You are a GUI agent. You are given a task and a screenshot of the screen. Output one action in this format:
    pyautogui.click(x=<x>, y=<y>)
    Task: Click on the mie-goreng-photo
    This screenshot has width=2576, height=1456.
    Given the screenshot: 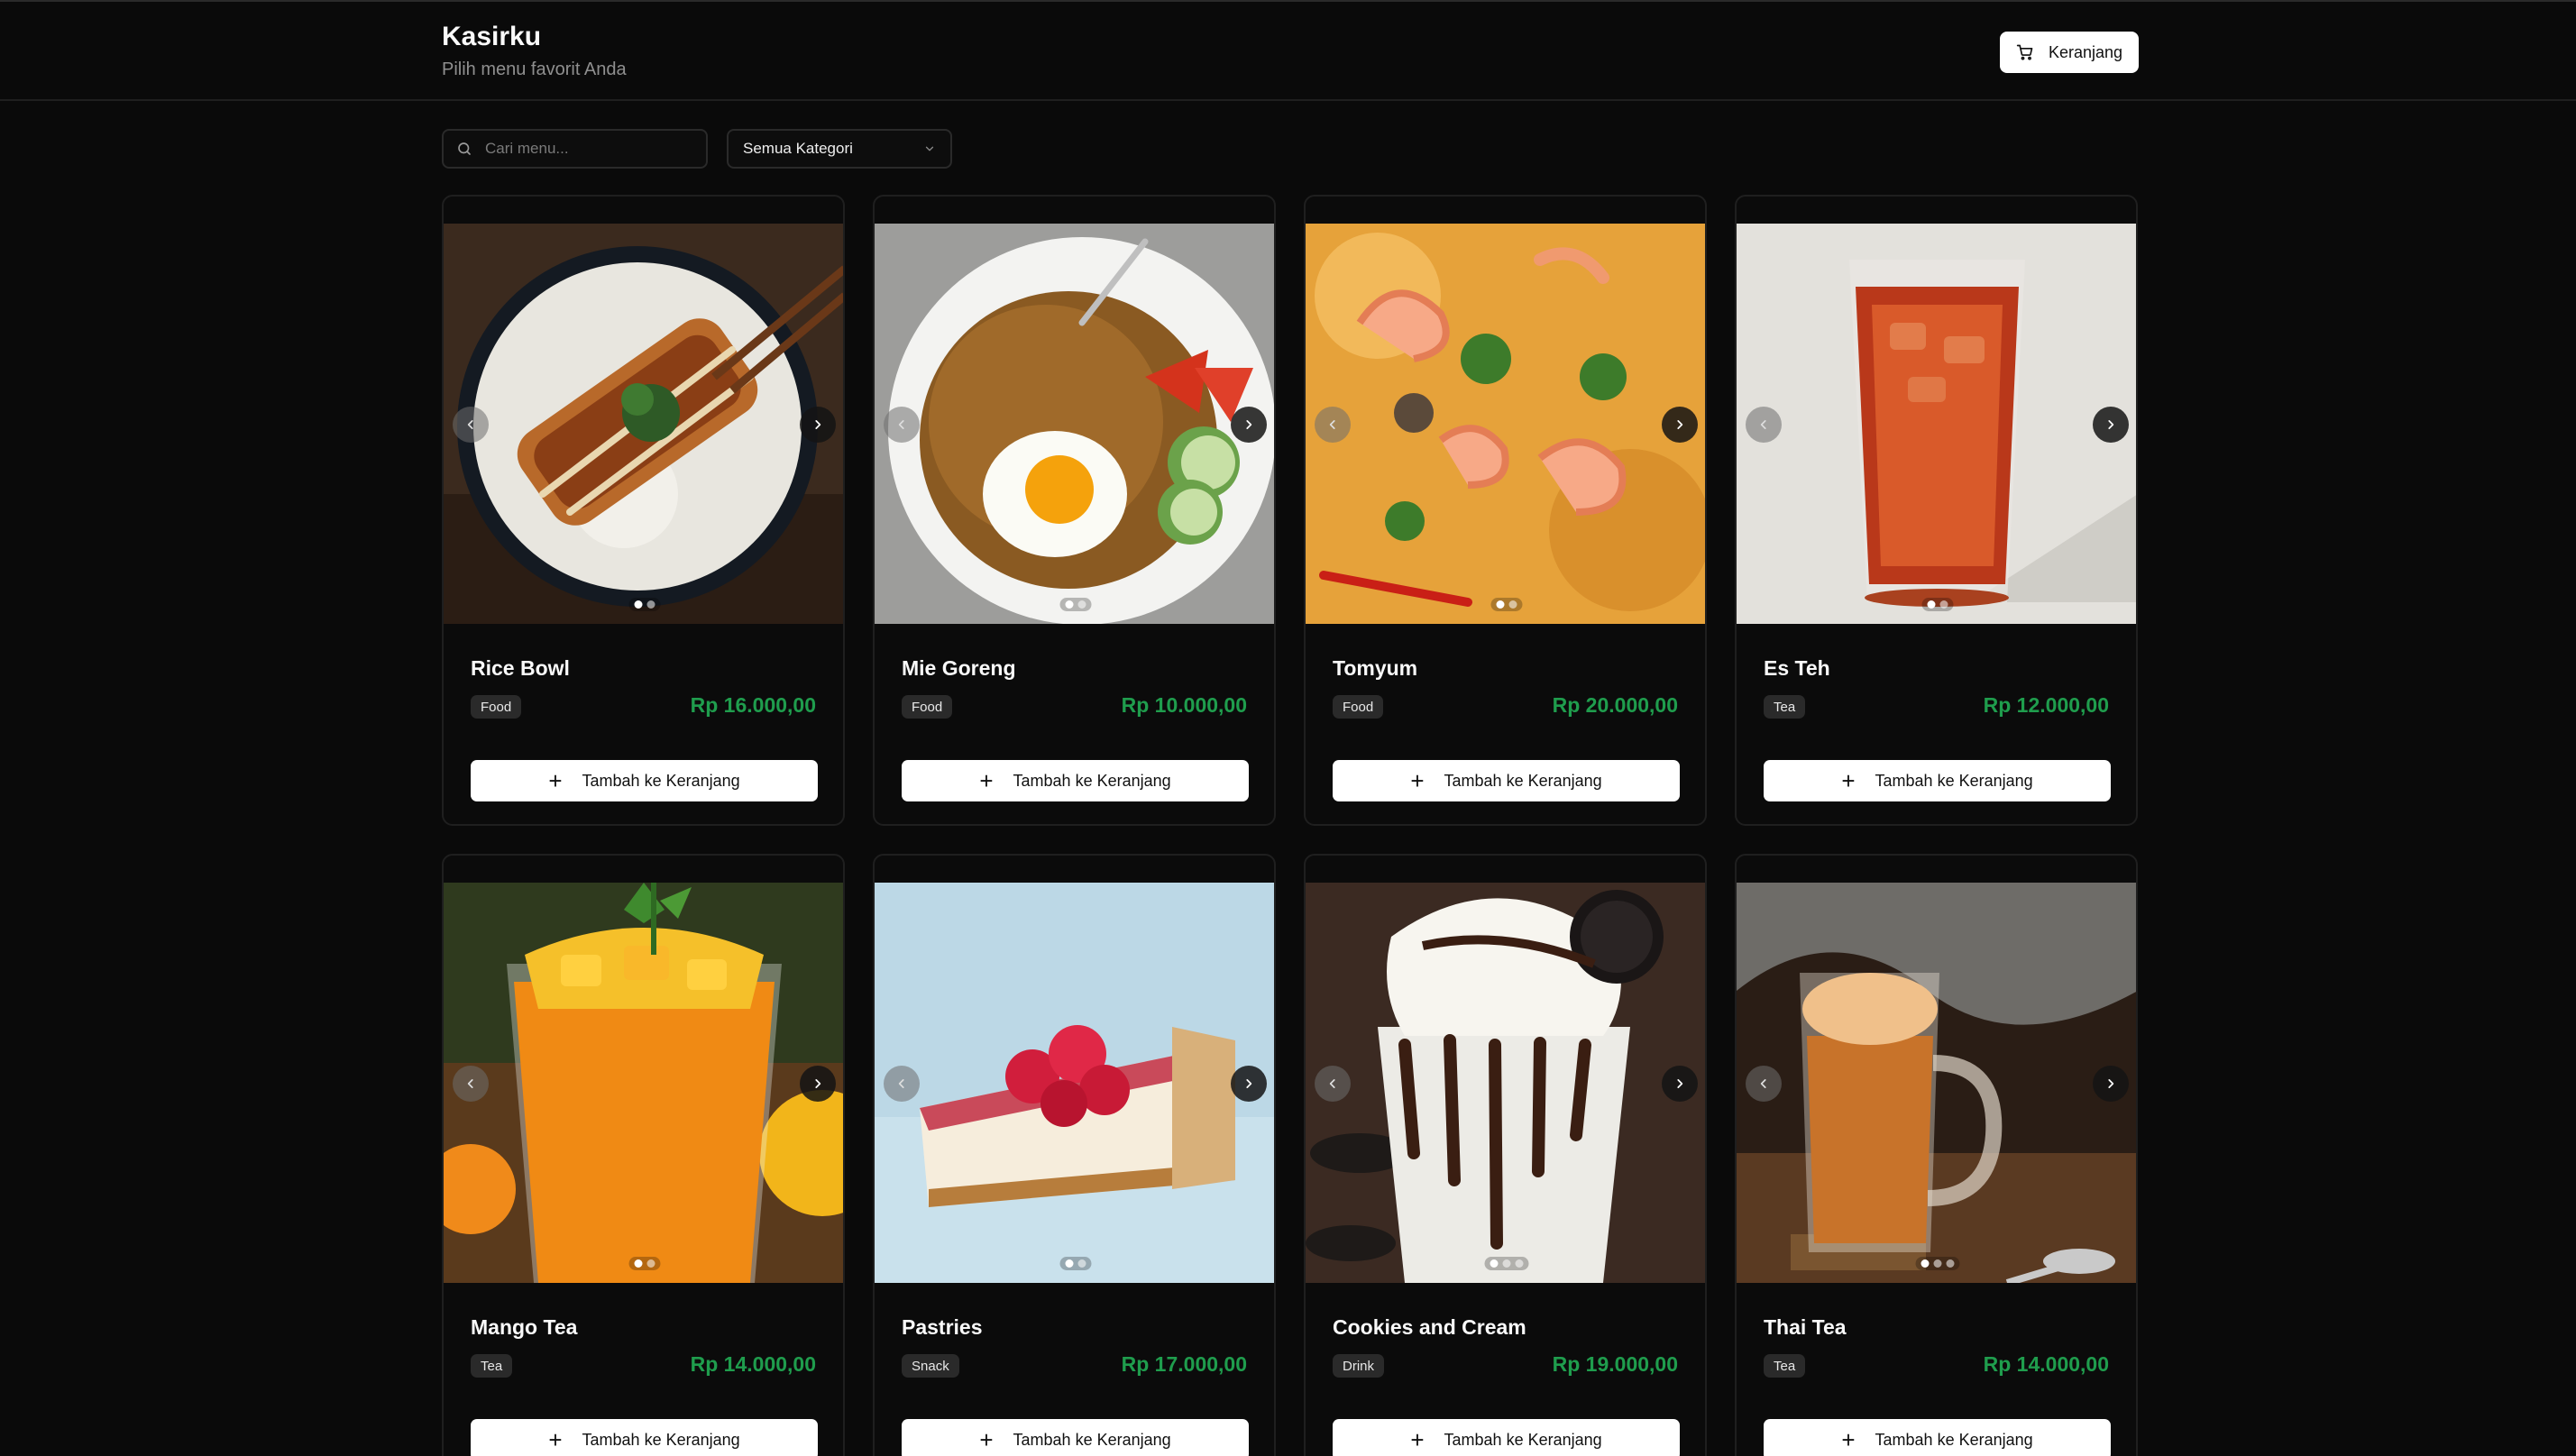 What is the action you would take?
    pyautogui.click(x=1074, y=424)
    